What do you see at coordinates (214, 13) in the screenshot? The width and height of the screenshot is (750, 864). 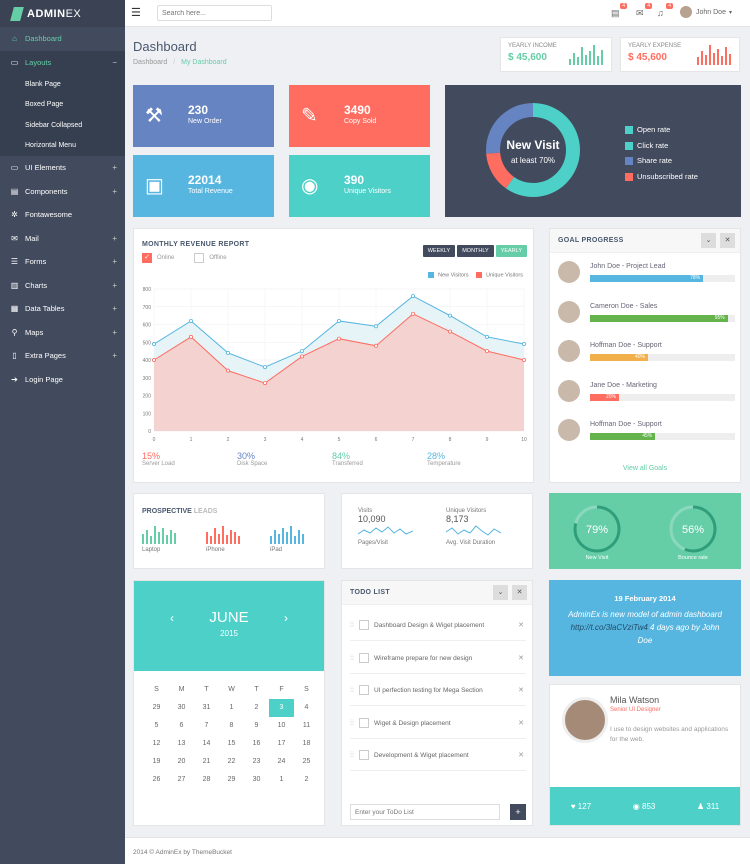 I see `search-input` at bounding box center [214, 13].